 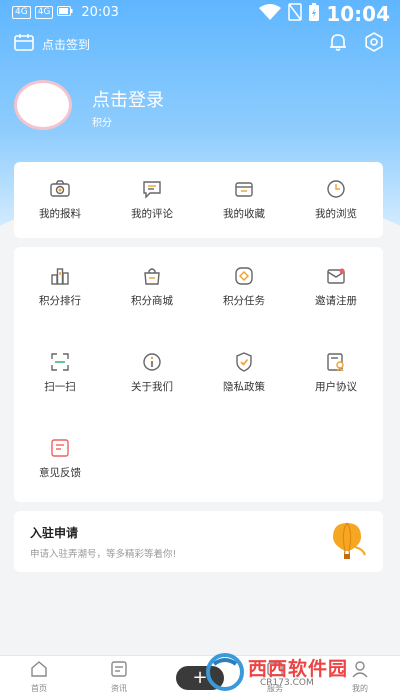 What do you see at coordinates (152, 214) in the screenshot?
I see `my-comments-label: 我的评论` at bounding box center [152, 214].